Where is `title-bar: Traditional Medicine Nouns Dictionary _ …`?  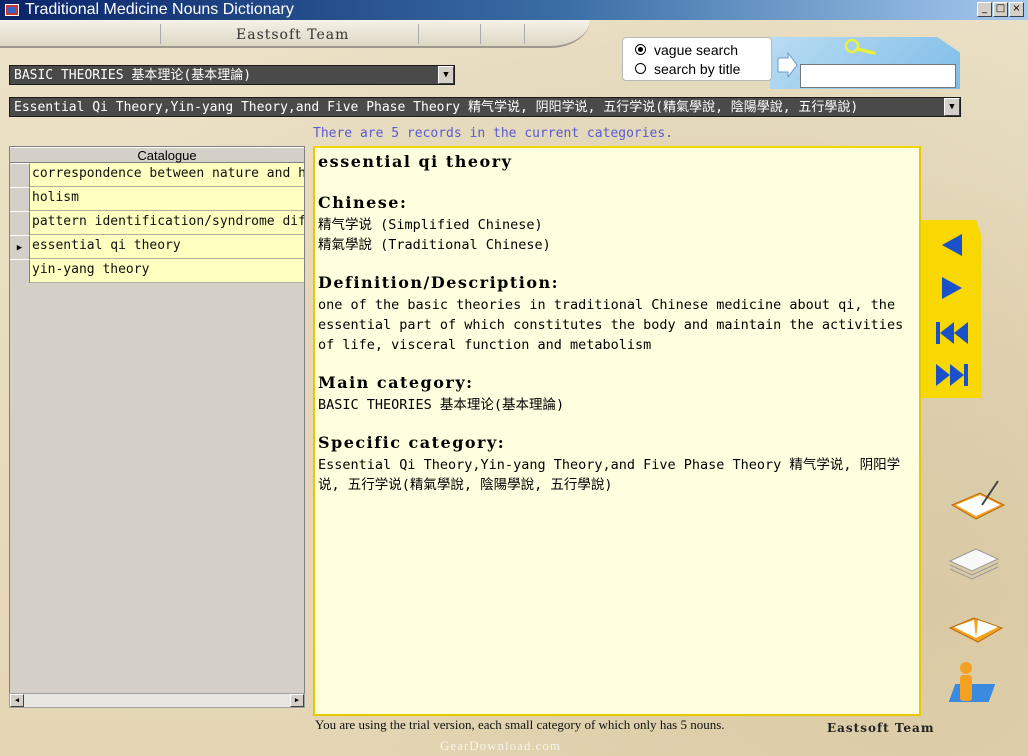 title-bar: Traditional Medicine Nouns Dictionary _ … is located at coordinates (514, 10).